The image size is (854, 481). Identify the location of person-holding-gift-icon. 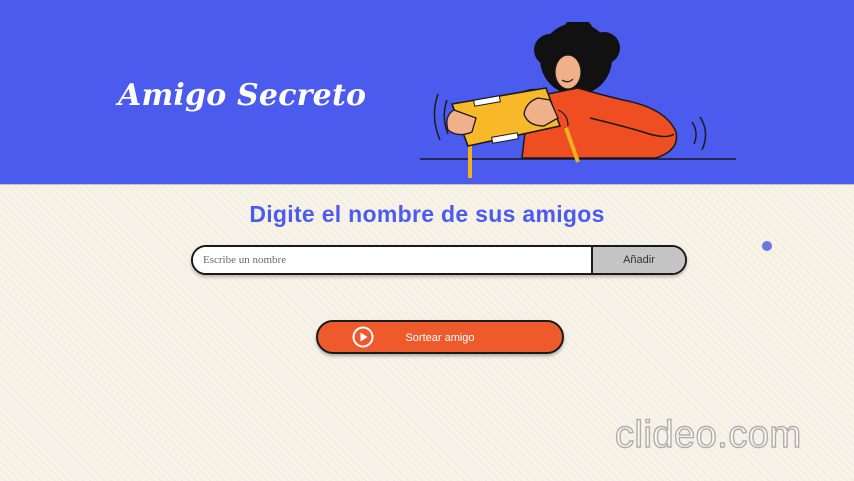
(578, 100).